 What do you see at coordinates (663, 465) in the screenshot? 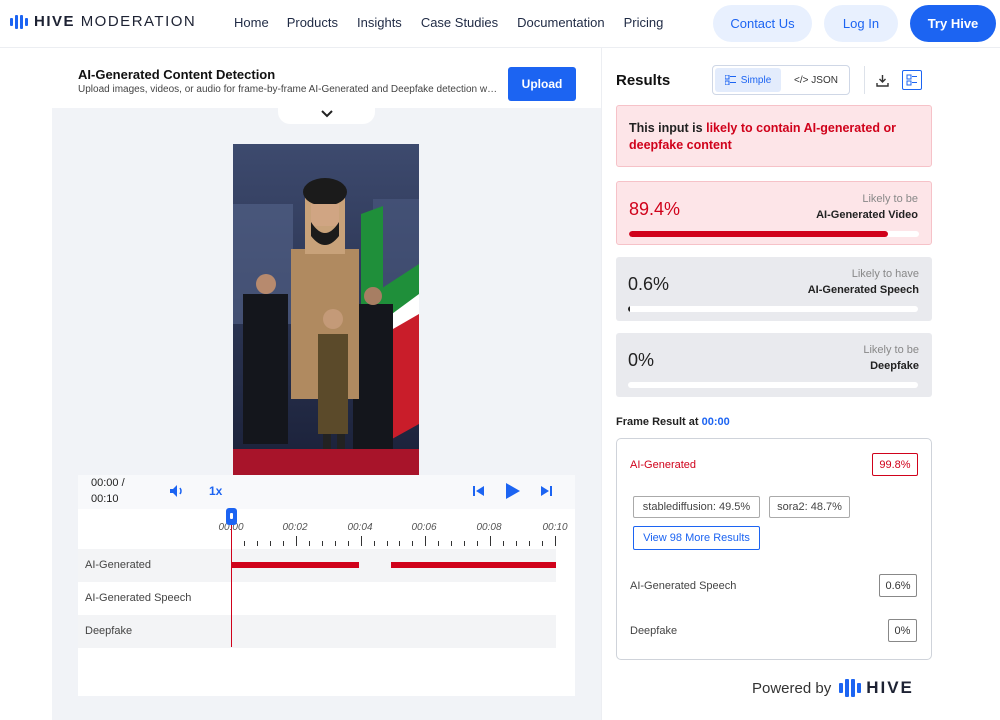
I see `frame-ai-label: AI-Generated` at bounding box center [663, 465].